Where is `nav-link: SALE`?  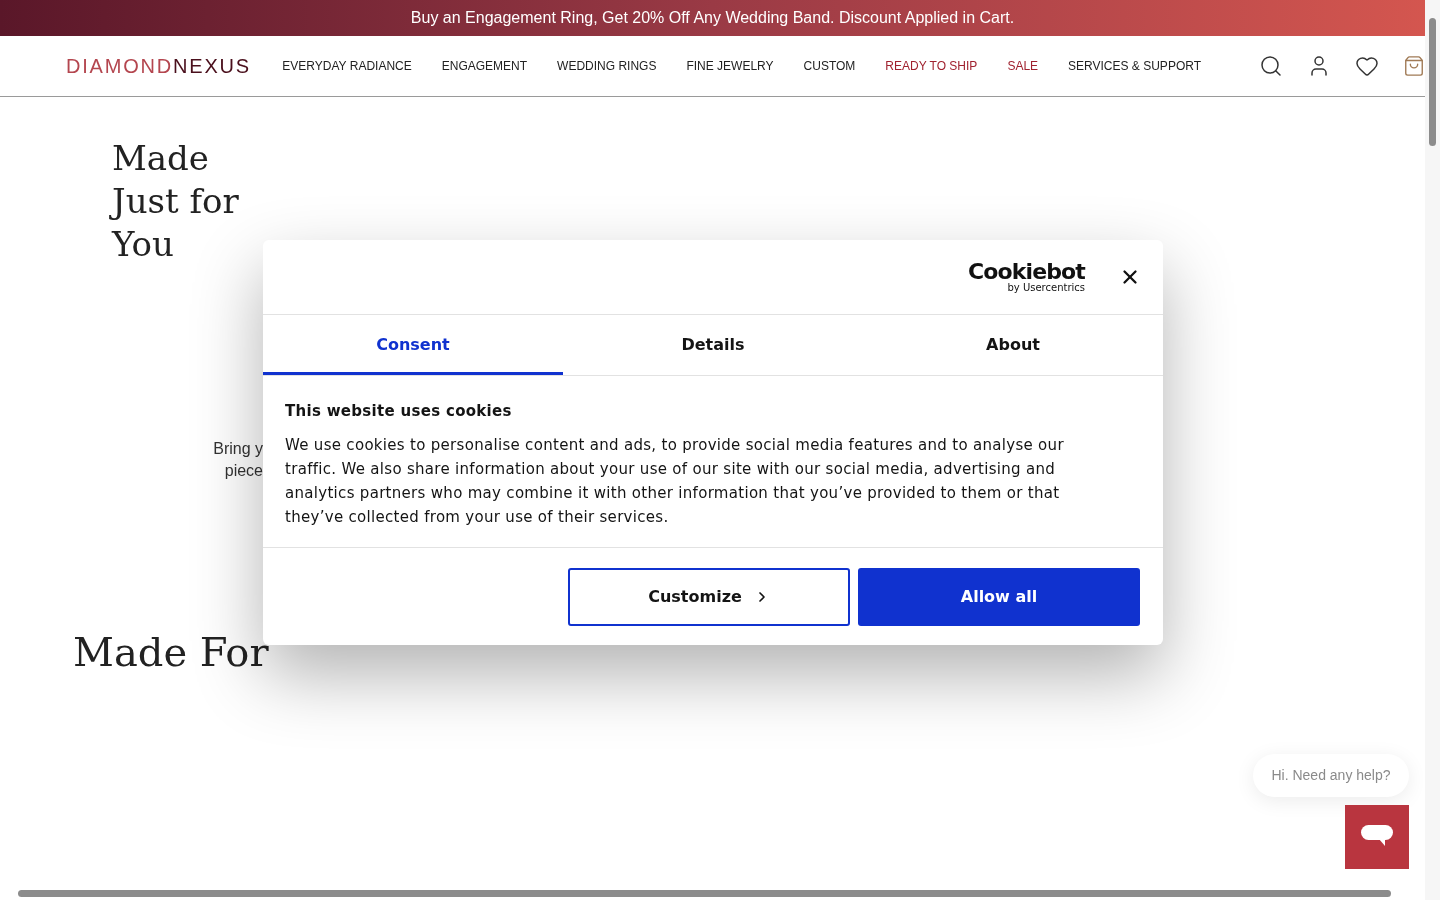
nav-link: SALE is located at coordinates (1023, 66).